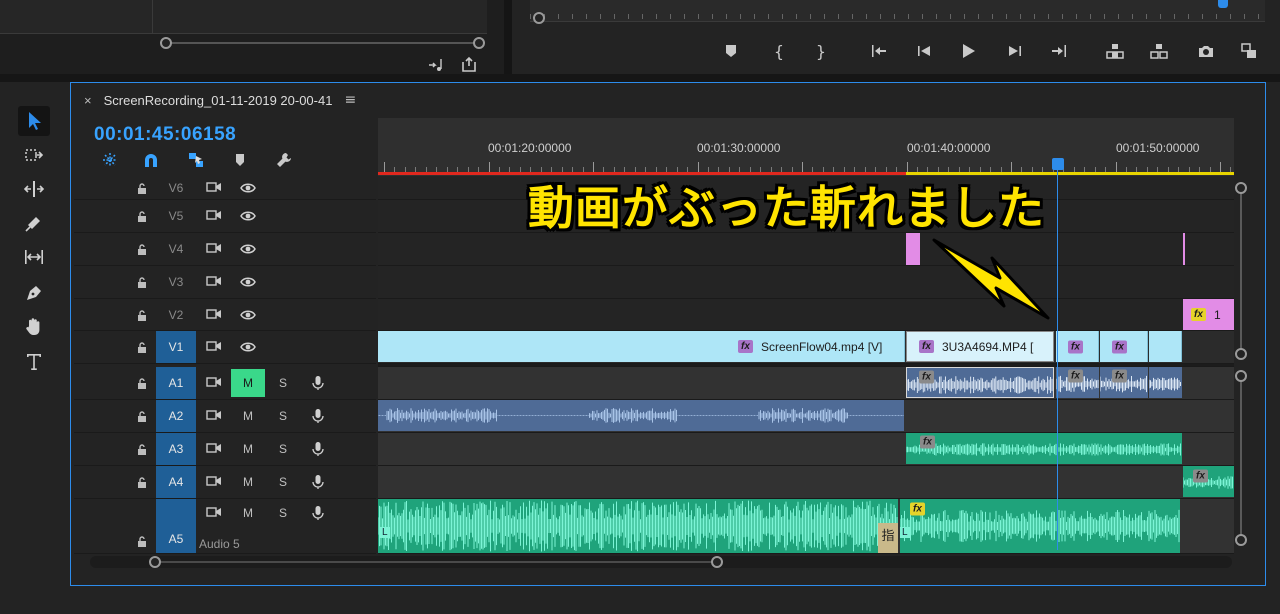 The height and width of the screenshot is (614, 1280). Describe the element at coordinates (1124, 382) in the screenshot. I see `a1-clip-cut-b: fx` at that location.